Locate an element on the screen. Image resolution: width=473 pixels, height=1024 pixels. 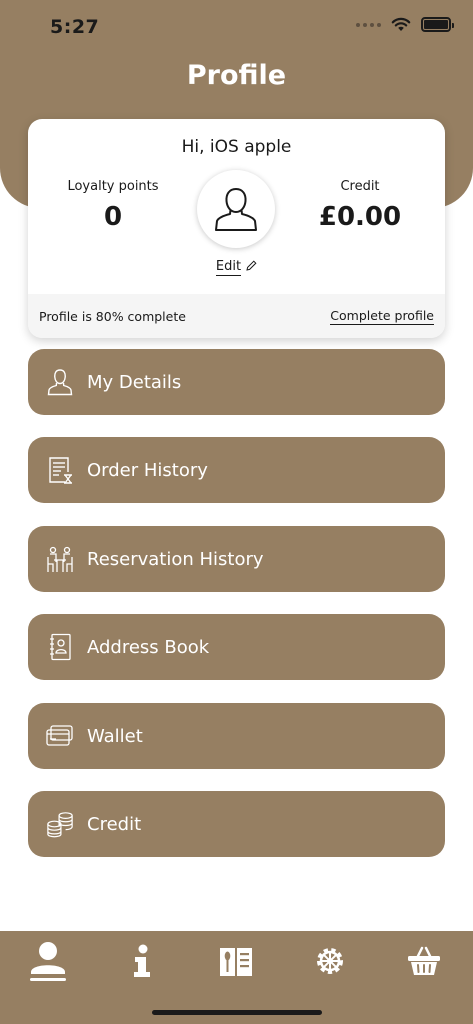
pencil-icon is located at coordinates (251, 265).